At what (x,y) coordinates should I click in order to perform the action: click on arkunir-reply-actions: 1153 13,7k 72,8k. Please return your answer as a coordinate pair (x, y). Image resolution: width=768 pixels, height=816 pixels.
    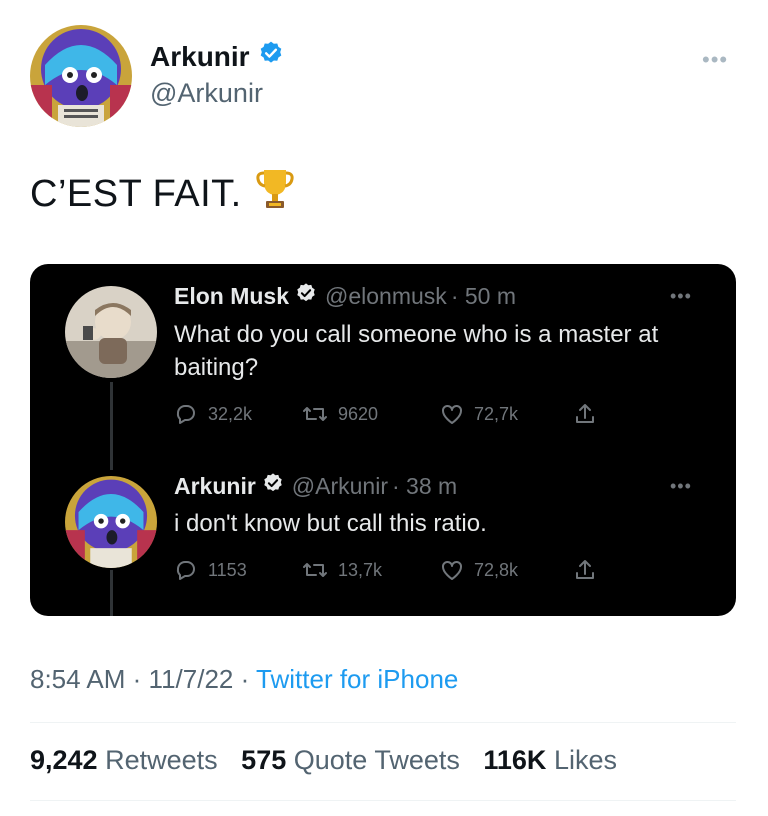
    Looking at the image, I should click on (385, 570).